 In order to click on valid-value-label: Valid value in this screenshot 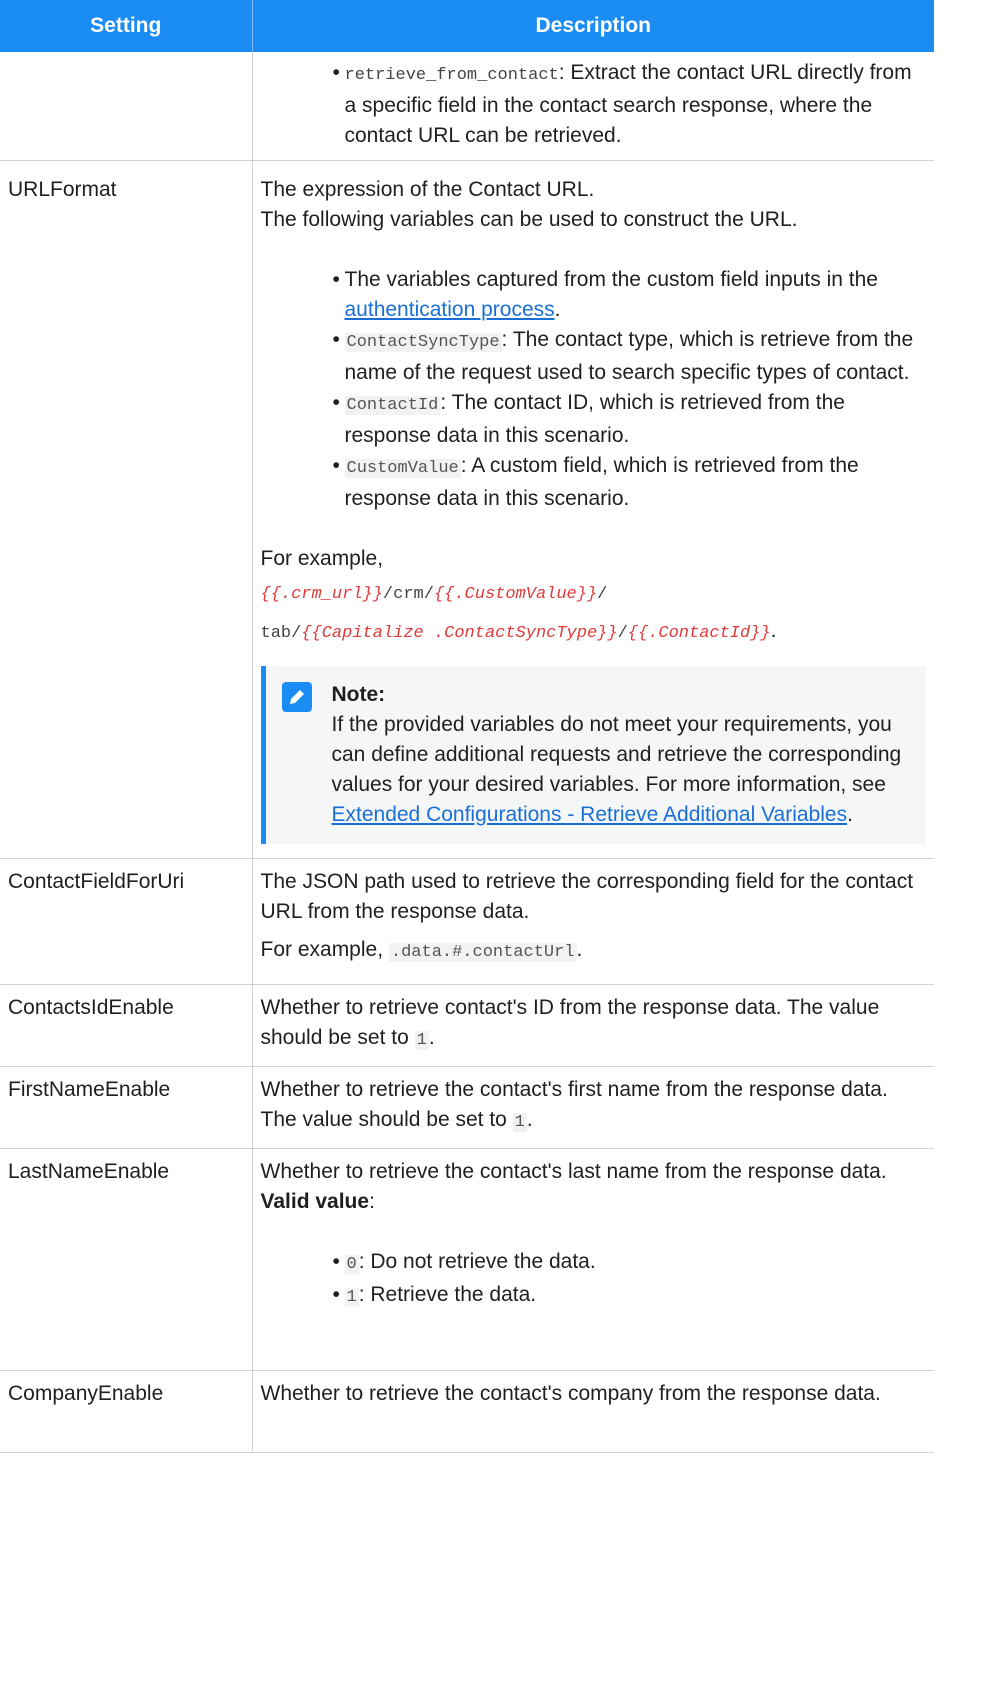, I will do `click(315, 1201)`.